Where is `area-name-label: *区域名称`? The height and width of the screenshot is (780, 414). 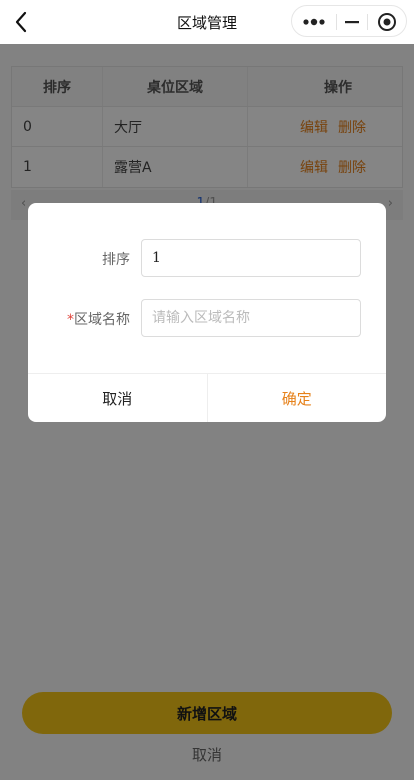
area-name-label: *区域名称 is located at coordinates (98, 319).